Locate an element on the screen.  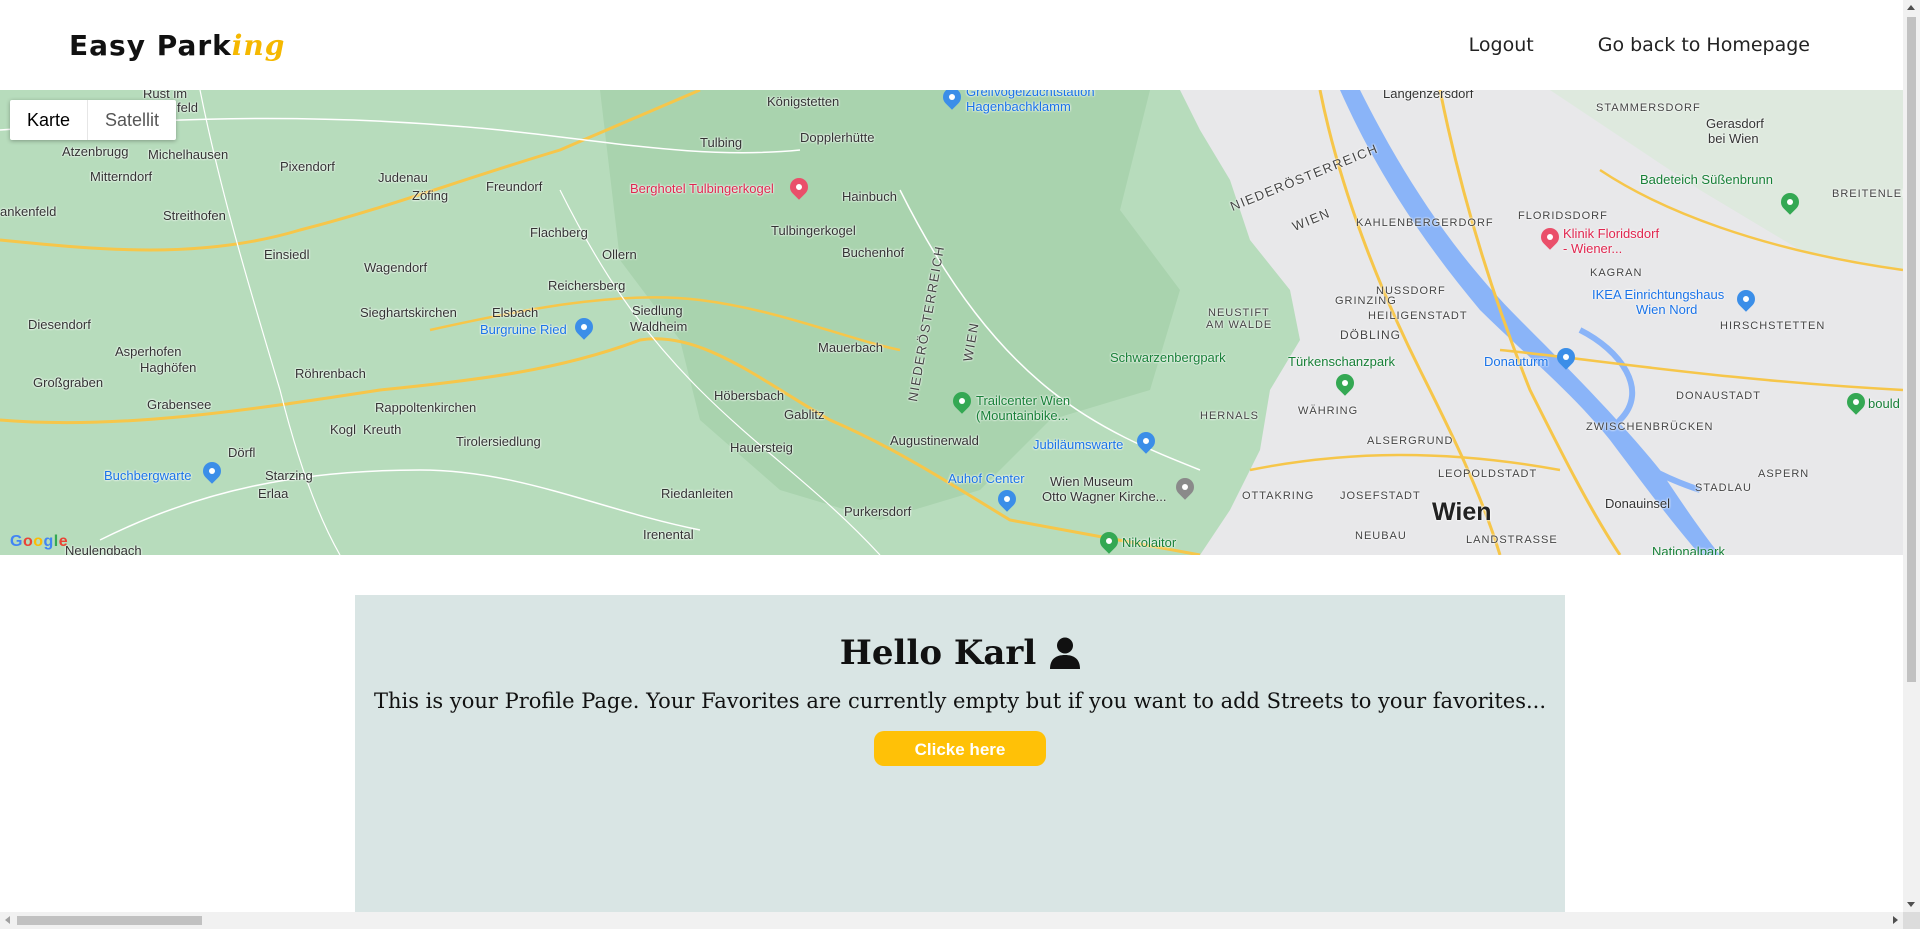
map-label-buchbergwarte: Buchbergwarte is located at coordinates (148, 475).